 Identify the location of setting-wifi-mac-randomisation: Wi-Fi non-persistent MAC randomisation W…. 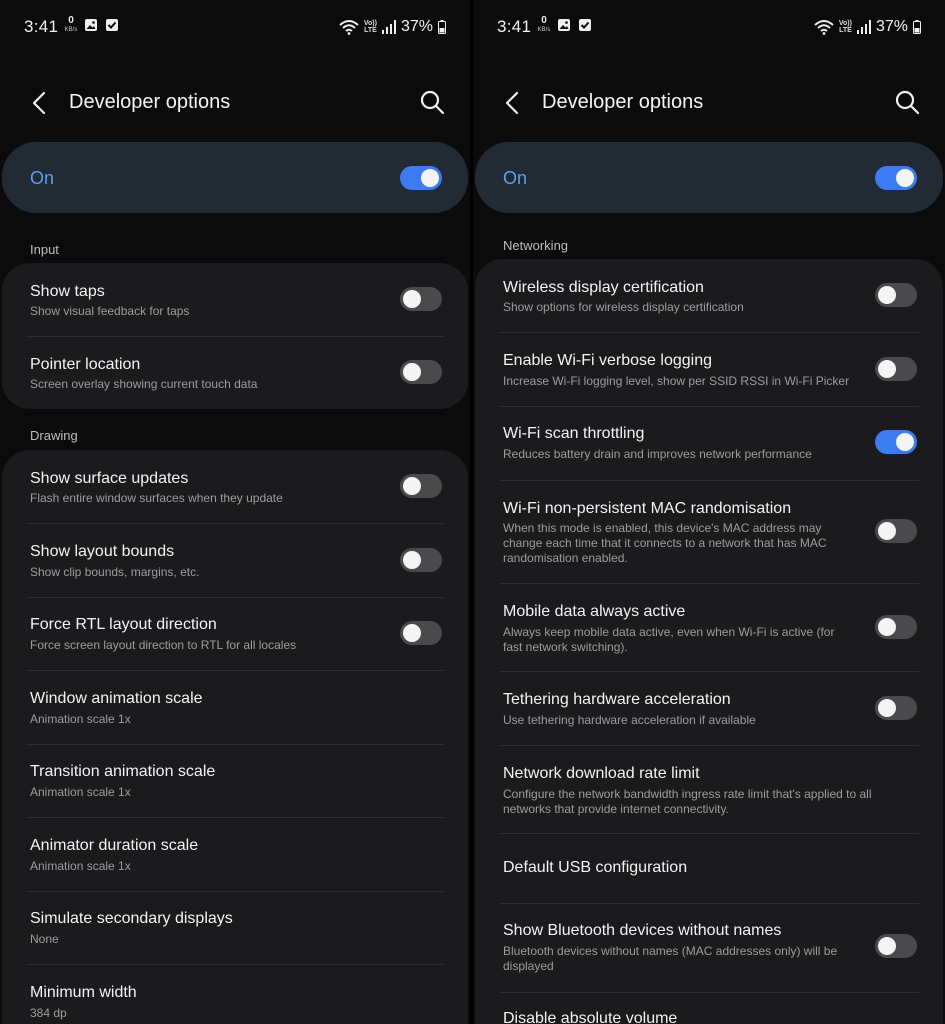
(709, 531).